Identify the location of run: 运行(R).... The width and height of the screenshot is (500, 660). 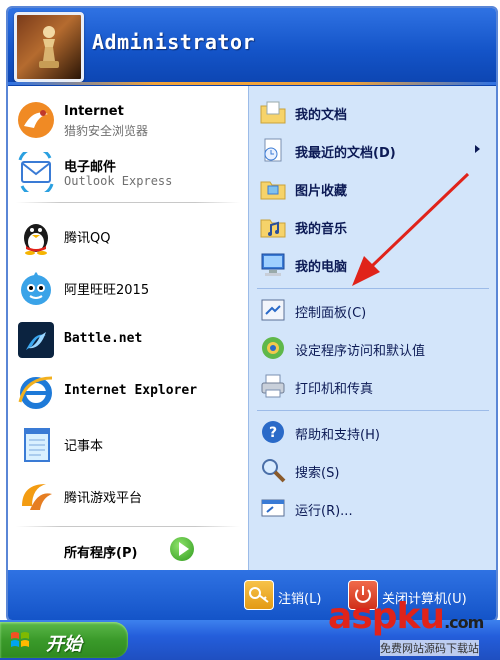
(372, 508).